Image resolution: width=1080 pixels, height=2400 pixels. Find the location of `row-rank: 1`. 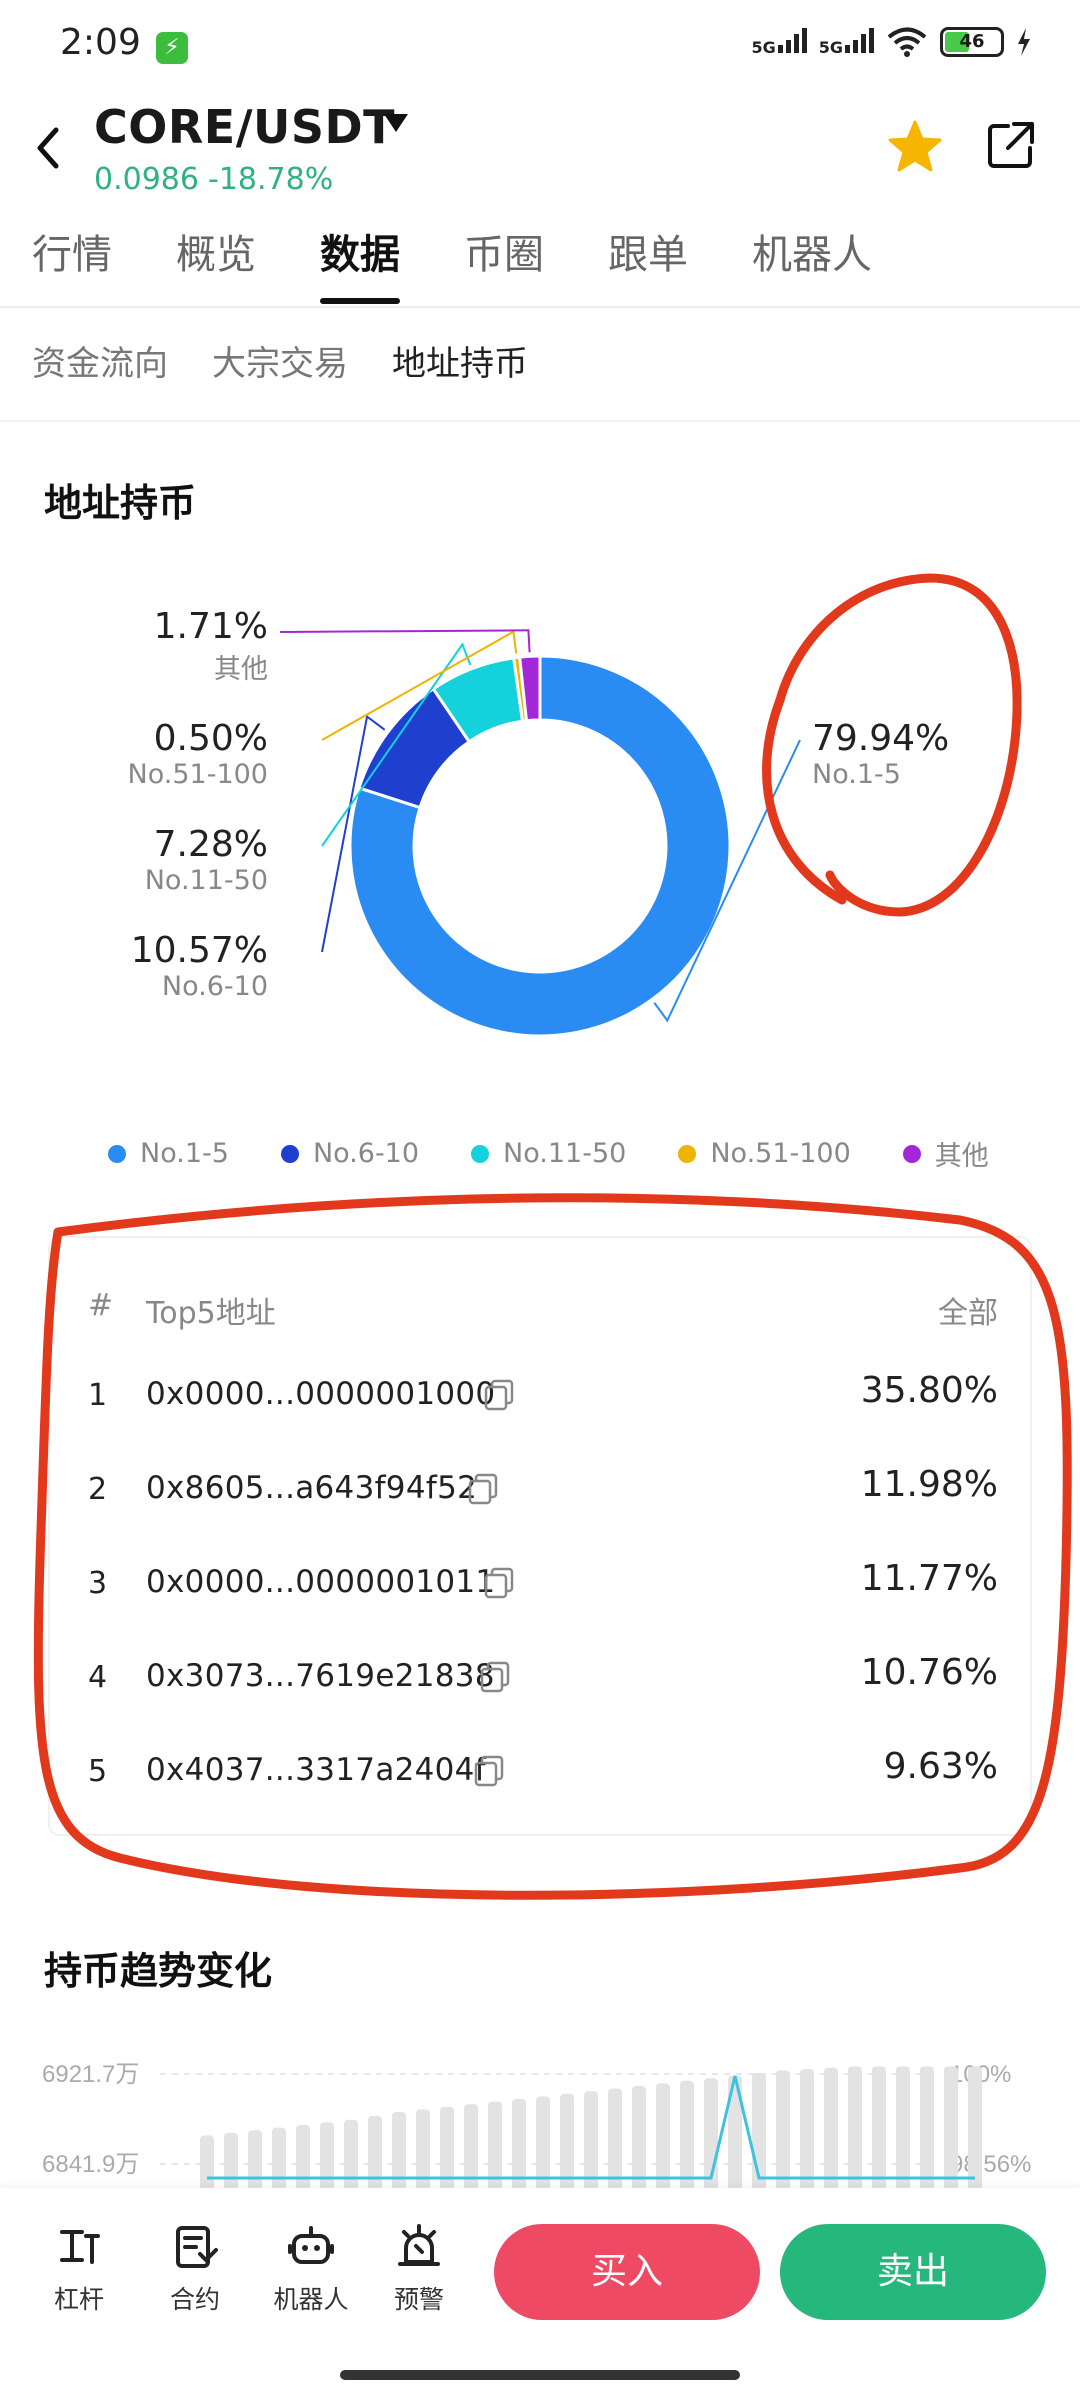

row-rank: 1 is located at coordinates (98, 1395).